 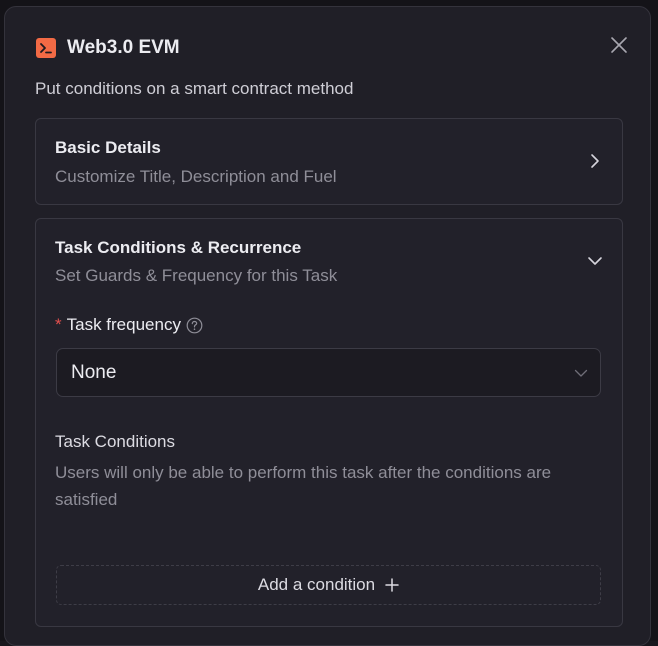 What do you see at coordinates (123, 324) in the screenshot?
I see `field-label: Task frequency` at bounding box center [123, 324].